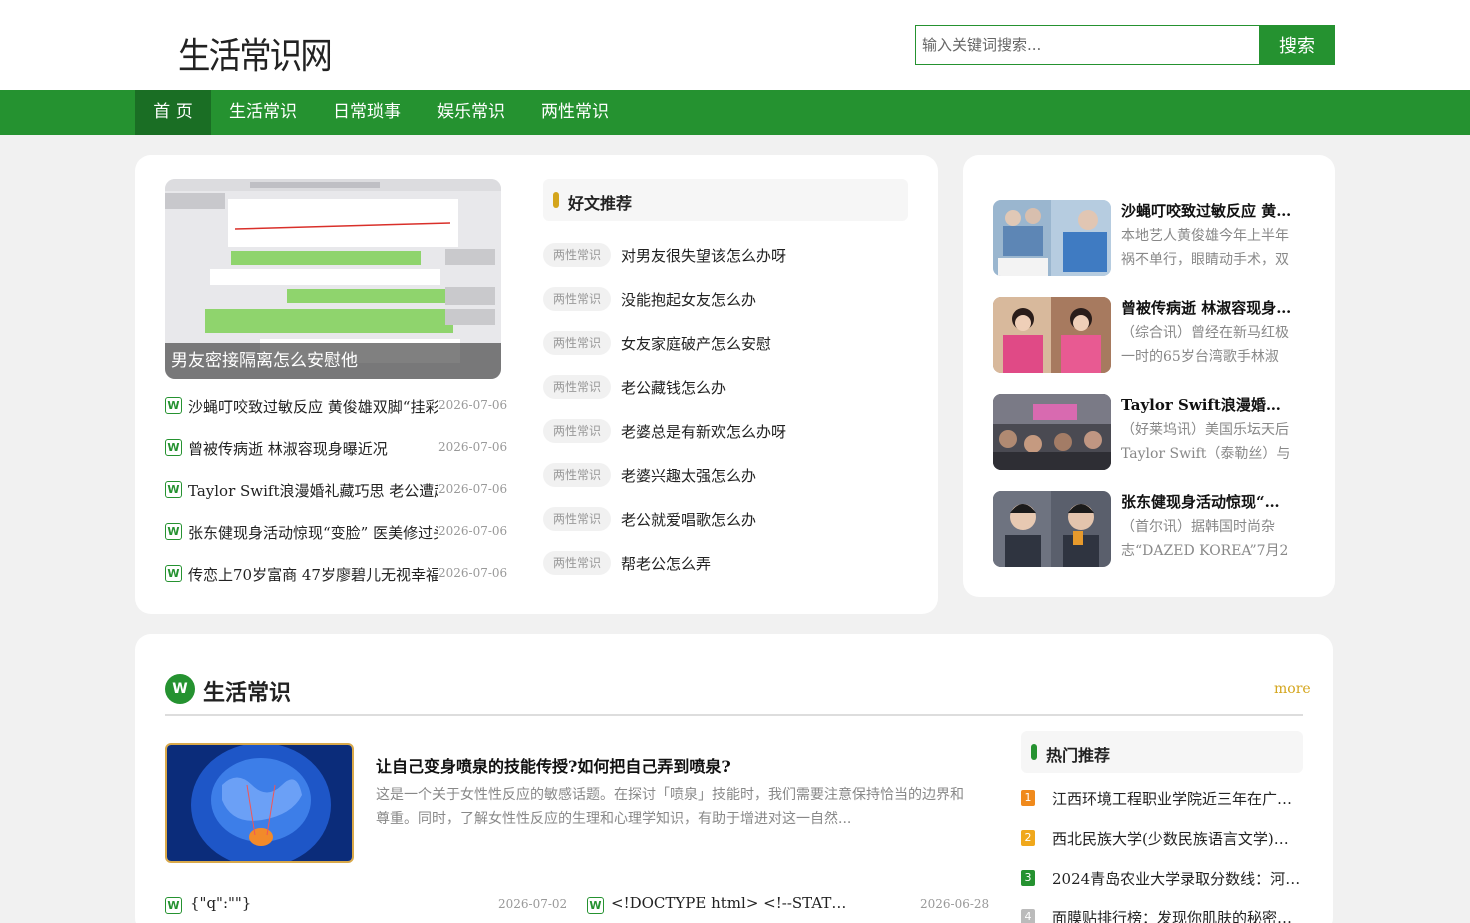 This screenshot has width=1470, height=923. I want to click on actor-photo, so click(1052, 529).